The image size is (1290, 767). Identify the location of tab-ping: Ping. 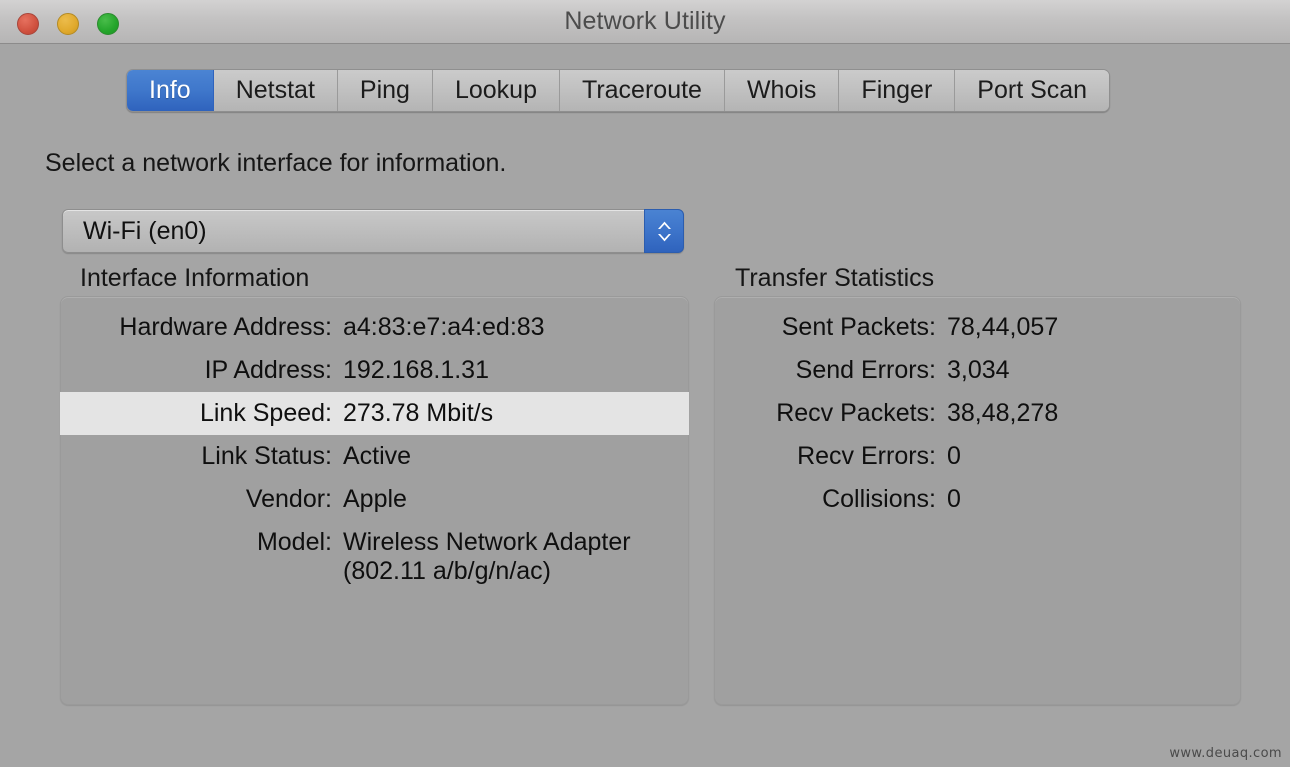
(385, 90).